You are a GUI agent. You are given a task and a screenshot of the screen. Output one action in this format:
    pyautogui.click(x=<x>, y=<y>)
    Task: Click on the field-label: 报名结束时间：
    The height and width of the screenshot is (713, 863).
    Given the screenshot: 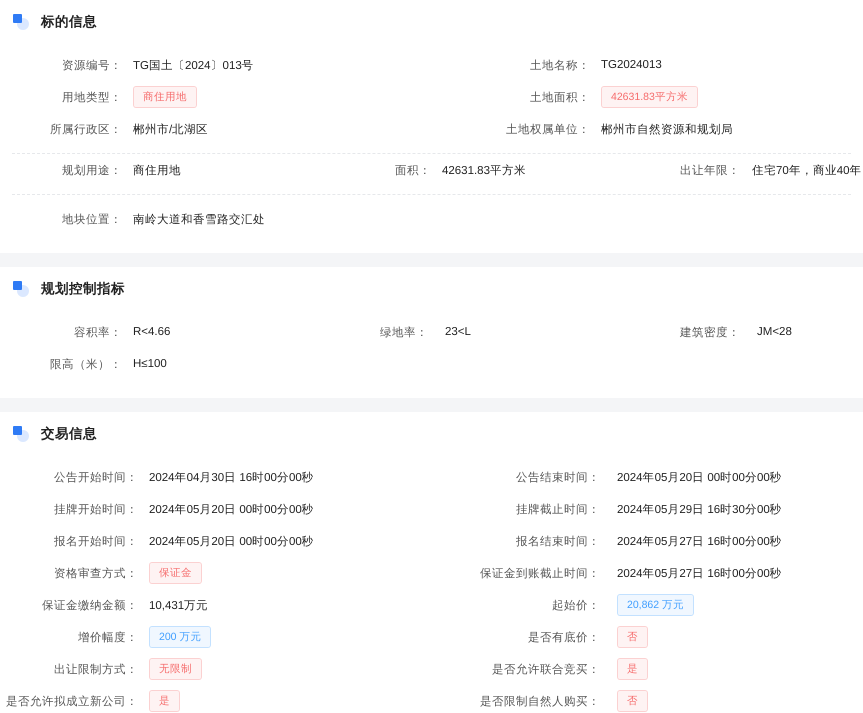 What is the action you would take?
    pyautogui.click(x=557, y=541)
    